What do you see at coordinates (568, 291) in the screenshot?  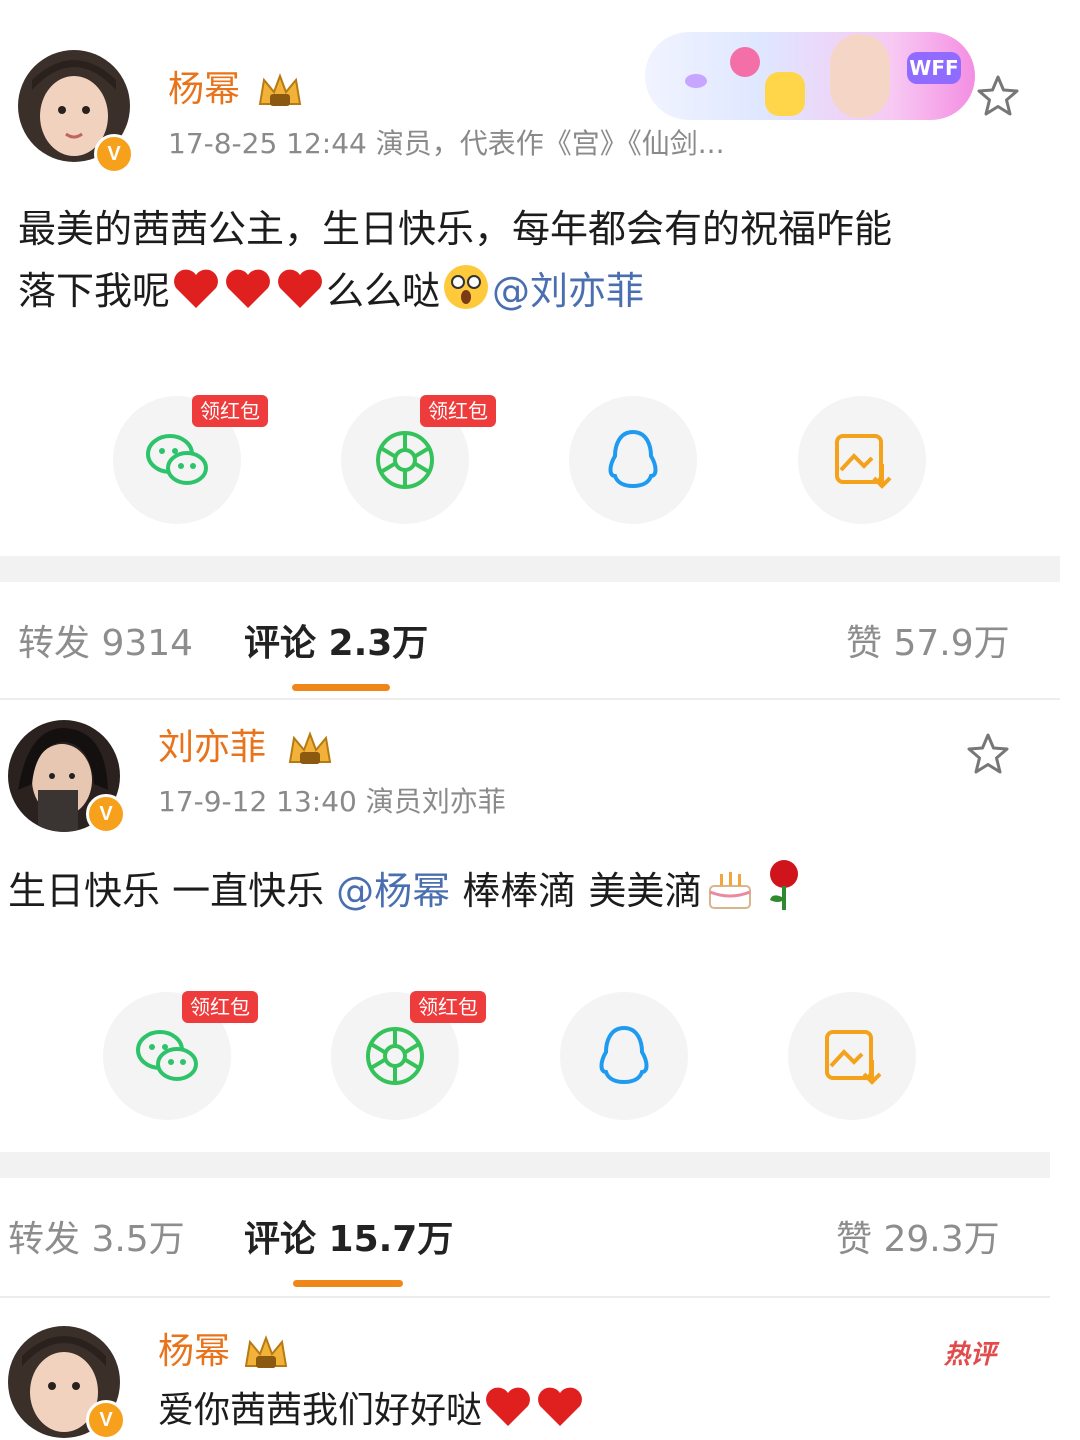 I see `mention-link: @刘亦菲` at bounding box center [568, 291].